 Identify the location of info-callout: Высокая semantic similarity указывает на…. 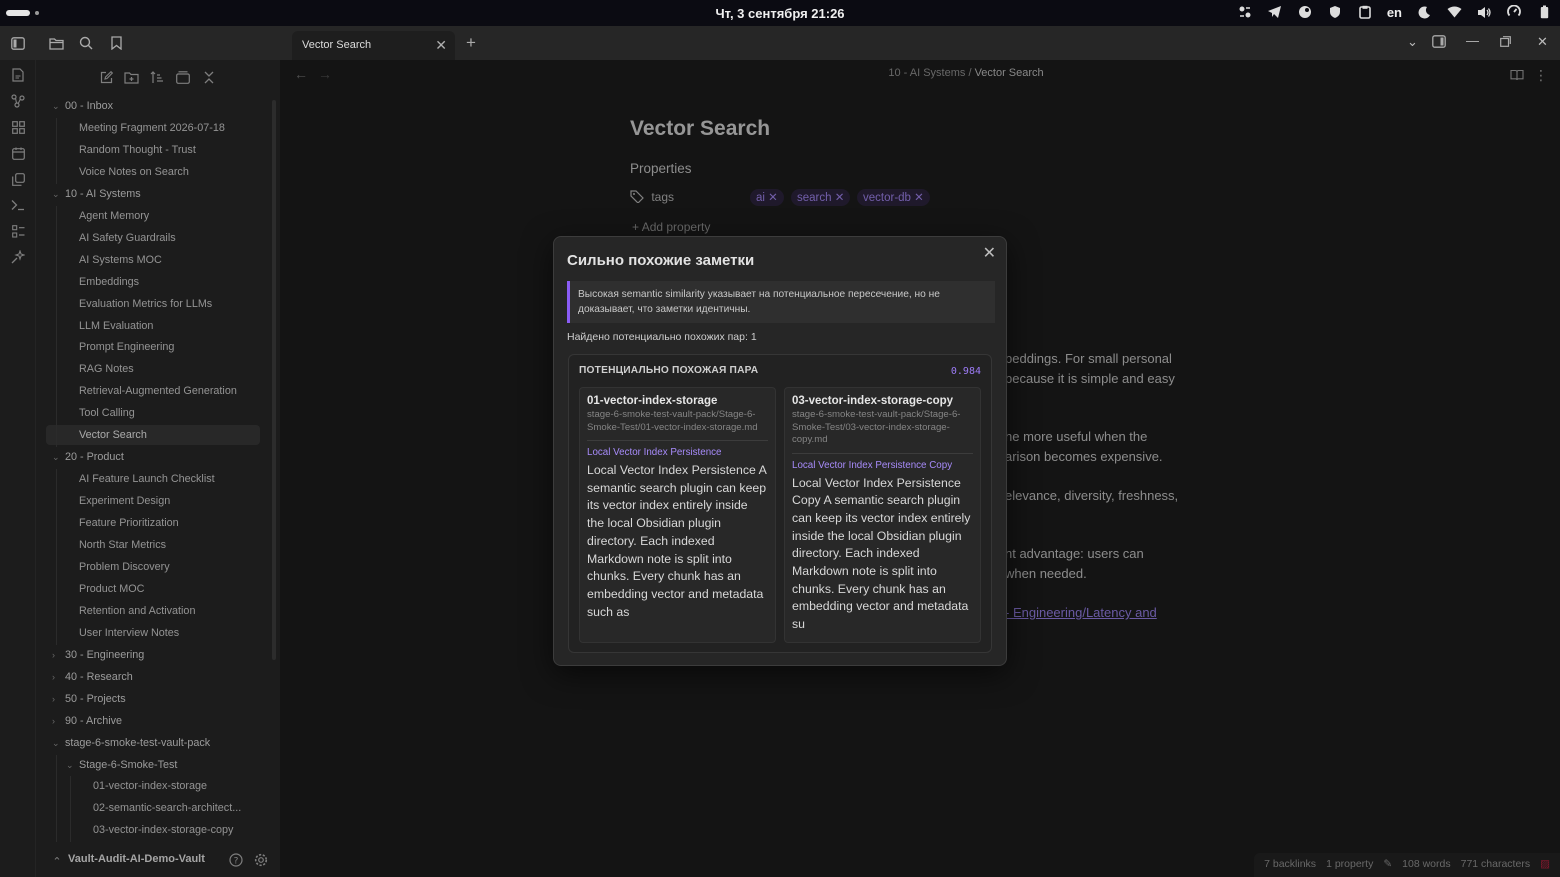
(781, 302).